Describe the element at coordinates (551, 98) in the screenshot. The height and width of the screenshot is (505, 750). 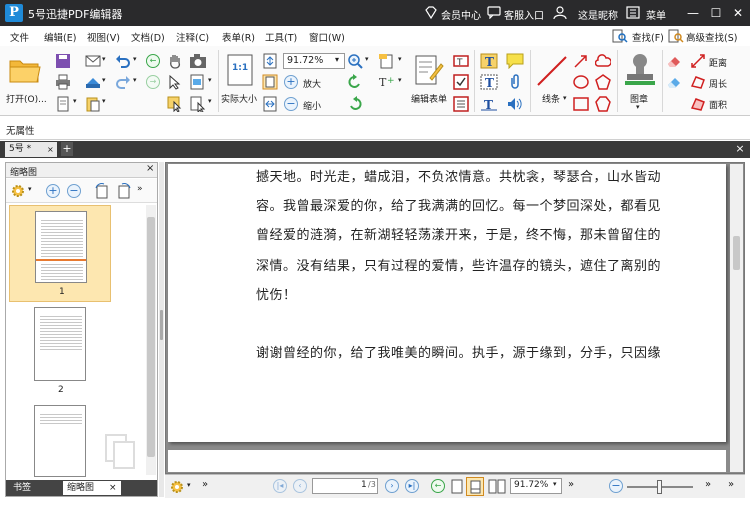
I see `line-label: 线条` at that location.